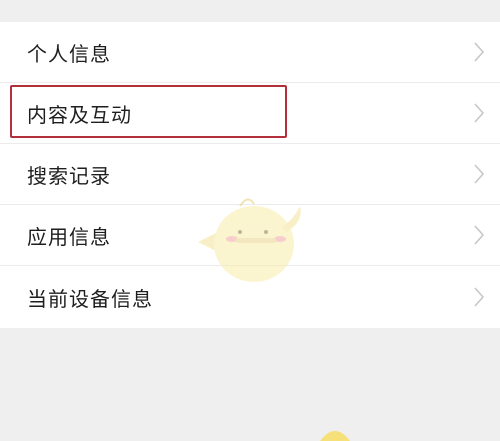 This screenshot has width=500, height=441. Describe the element at coordinates (249, 240) in the screenshot. I see `duck-mascot-watermark-icon` at that location.